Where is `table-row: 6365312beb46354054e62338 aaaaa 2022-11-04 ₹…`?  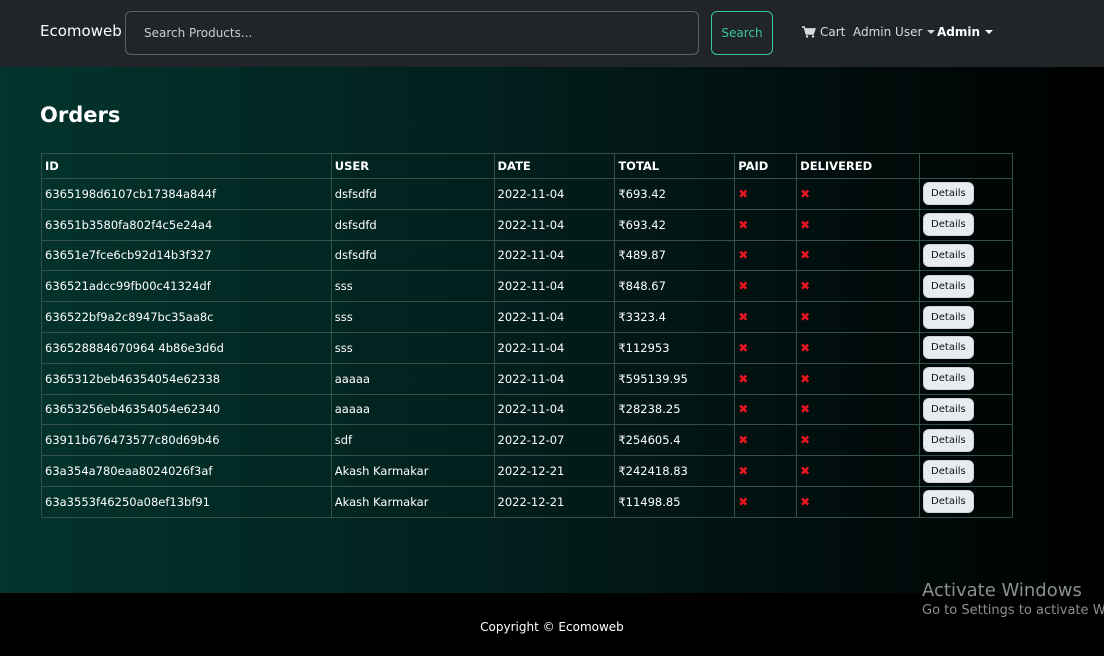
table-row: 6365312beb46354054e62338 aaaaa 2022-11-04 ₹… is located at coordinates (527, 378).